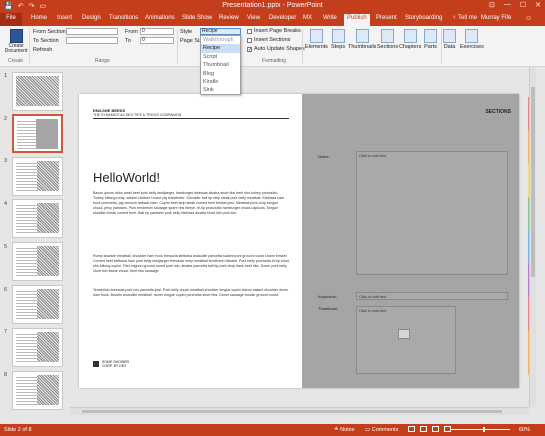  What do you see at coordinates (220, 74) in the screenshot?
I see `style-option-blog: Blog` at bounding box center [220, 74].